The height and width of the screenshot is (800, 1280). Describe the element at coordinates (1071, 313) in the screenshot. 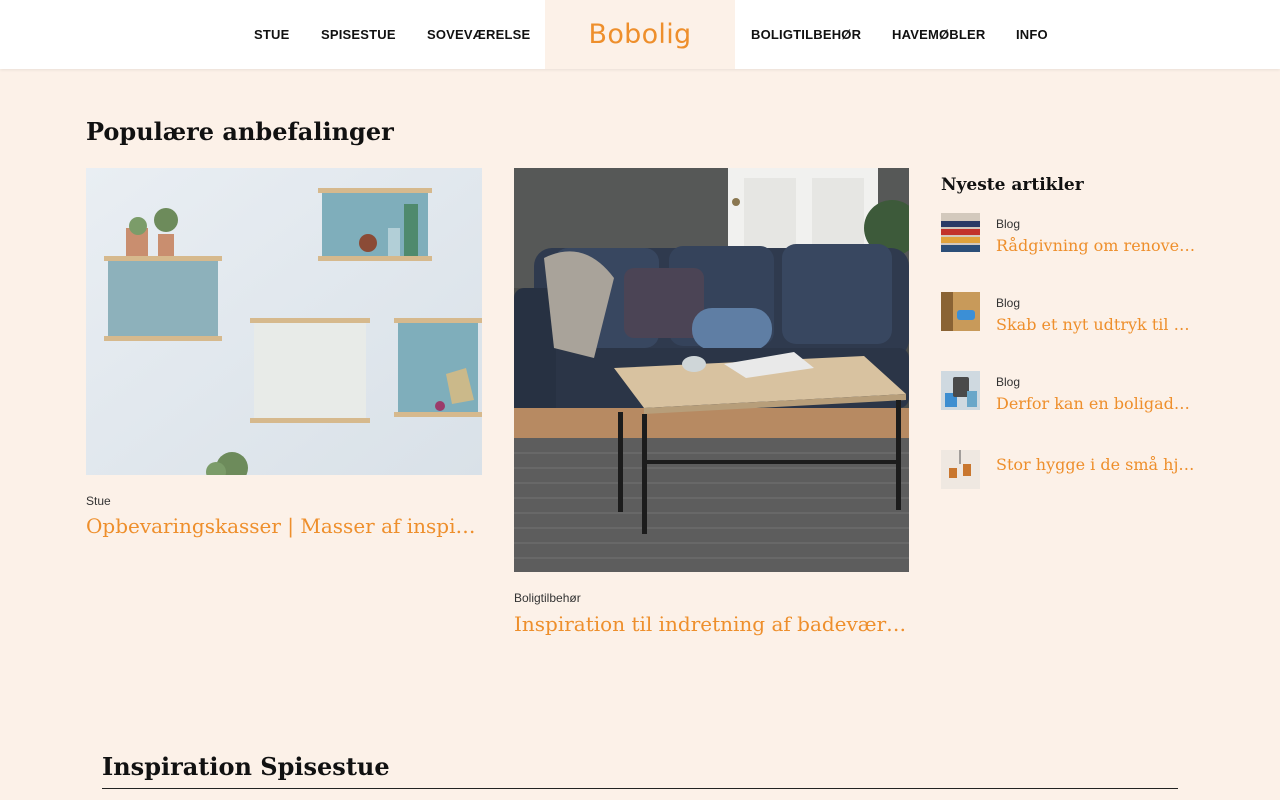

I see `latest-article-item: Blog Skab et nyt udtryk til dit hjem` at that location.